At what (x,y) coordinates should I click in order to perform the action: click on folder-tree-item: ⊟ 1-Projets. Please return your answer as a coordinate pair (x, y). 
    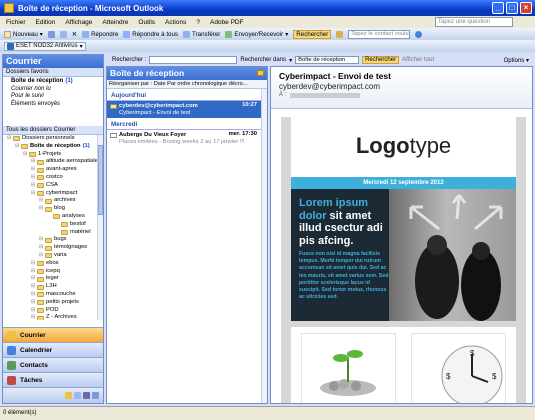
    Looking at the image, I should click on (53, 155).